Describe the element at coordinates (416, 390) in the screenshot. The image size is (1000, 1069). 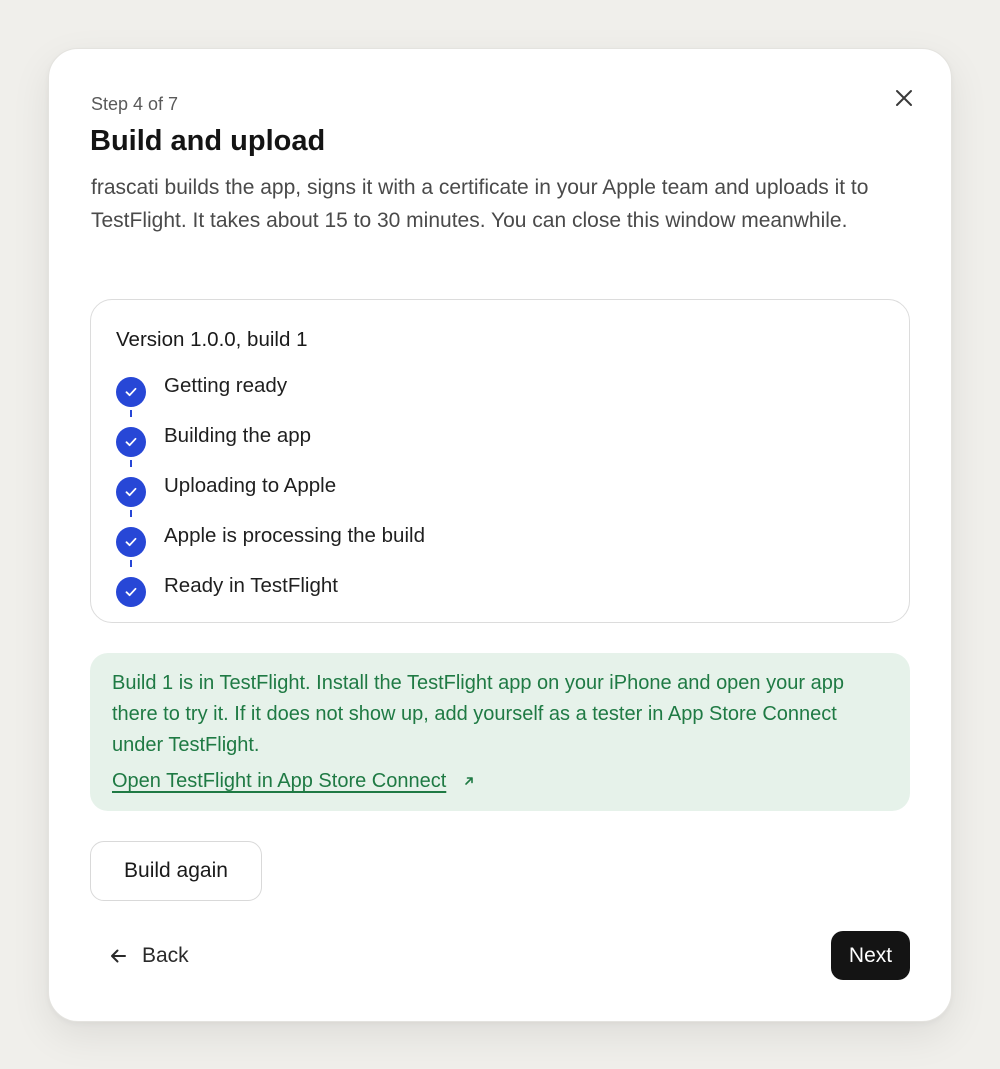
I see `build-step-getting-ready: Getting ready` at that location.